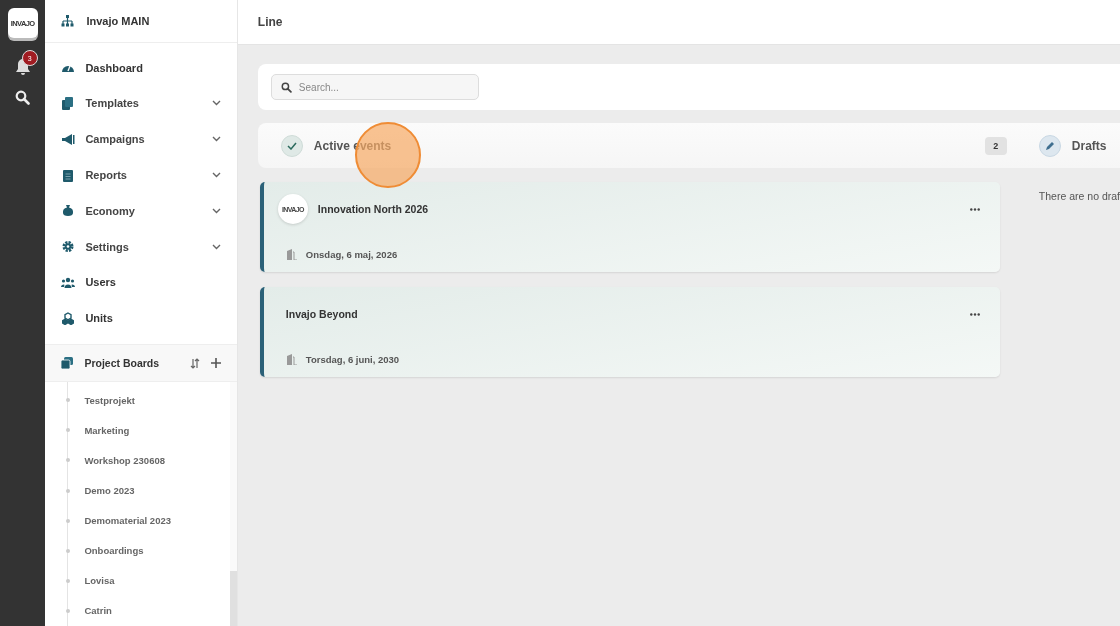  What do you see at coordinates (68, 103) in the screenshot?
I see `documents-icon` at bounding box center [68, 103].